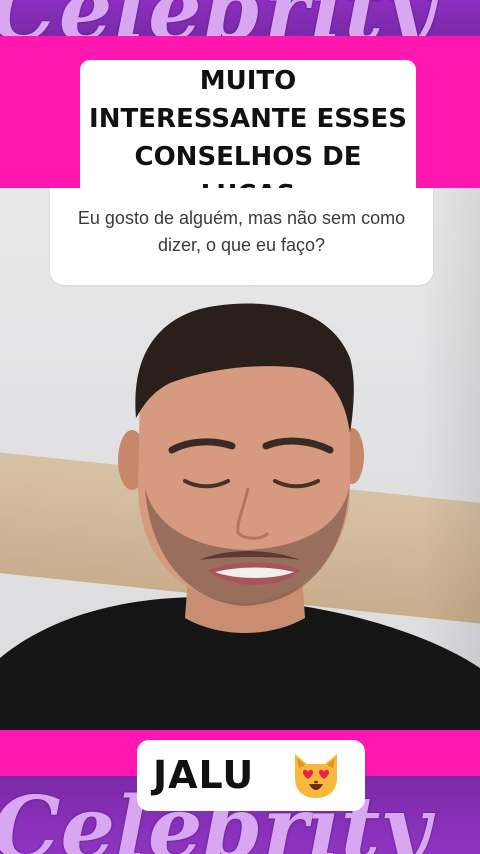 This screenshot has height=854, width=480. Describe the element at coordinates (218, 18) in the screenshot. I see `brand-watermark-top: Celebrity` at that location.